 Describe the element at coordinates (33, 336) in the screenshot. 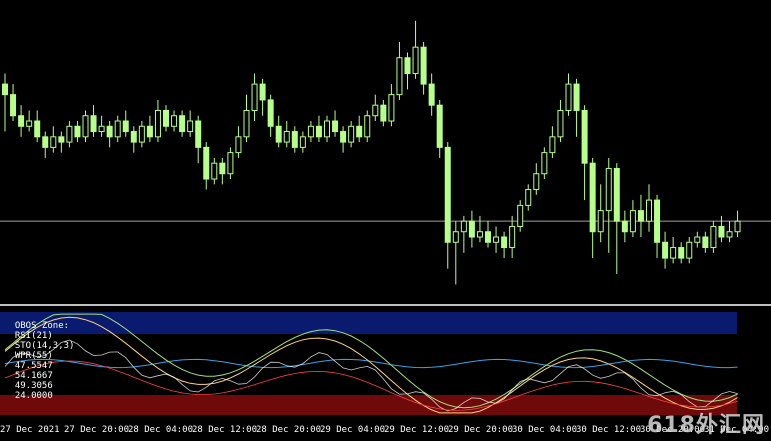

I see `param-rsi: RSI(21)` at that location.